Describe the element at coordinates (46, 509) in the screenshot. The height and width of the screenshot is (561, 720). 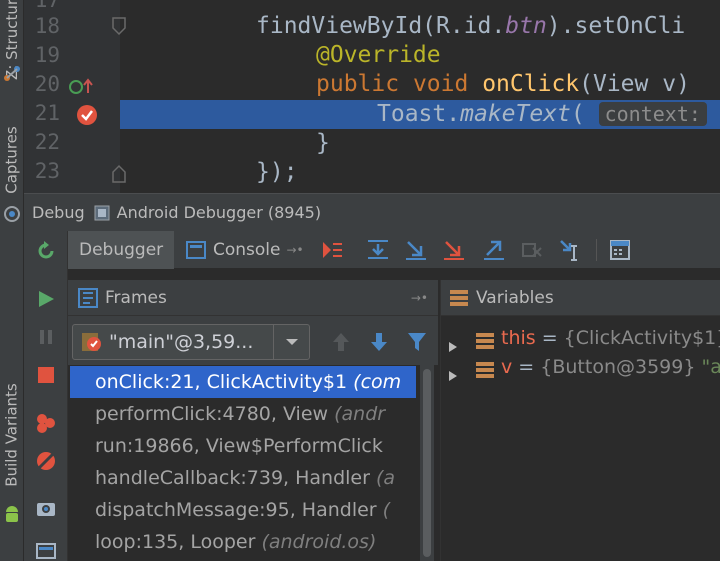
I see `camera-icon` at that location.